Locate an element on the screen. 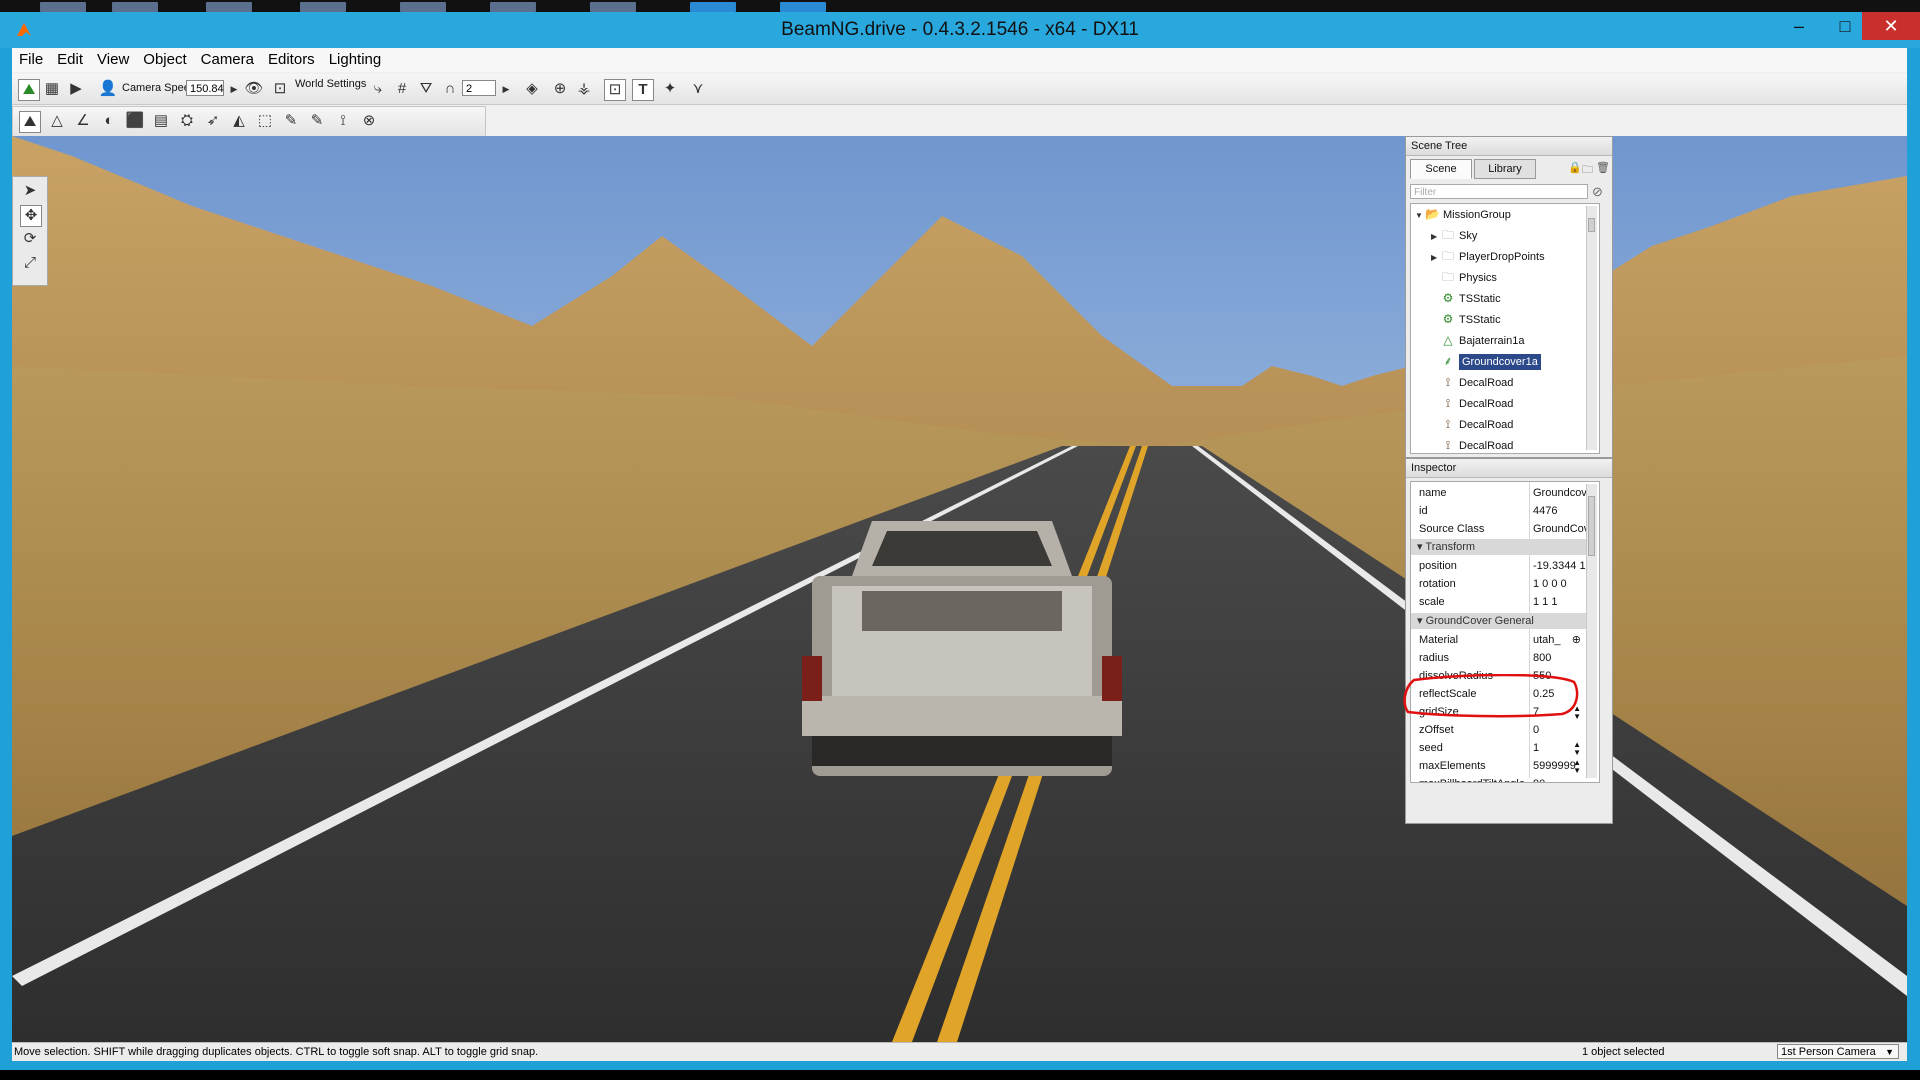  scale-tool-icon: ⤢ is located at coordinates (30, 263).